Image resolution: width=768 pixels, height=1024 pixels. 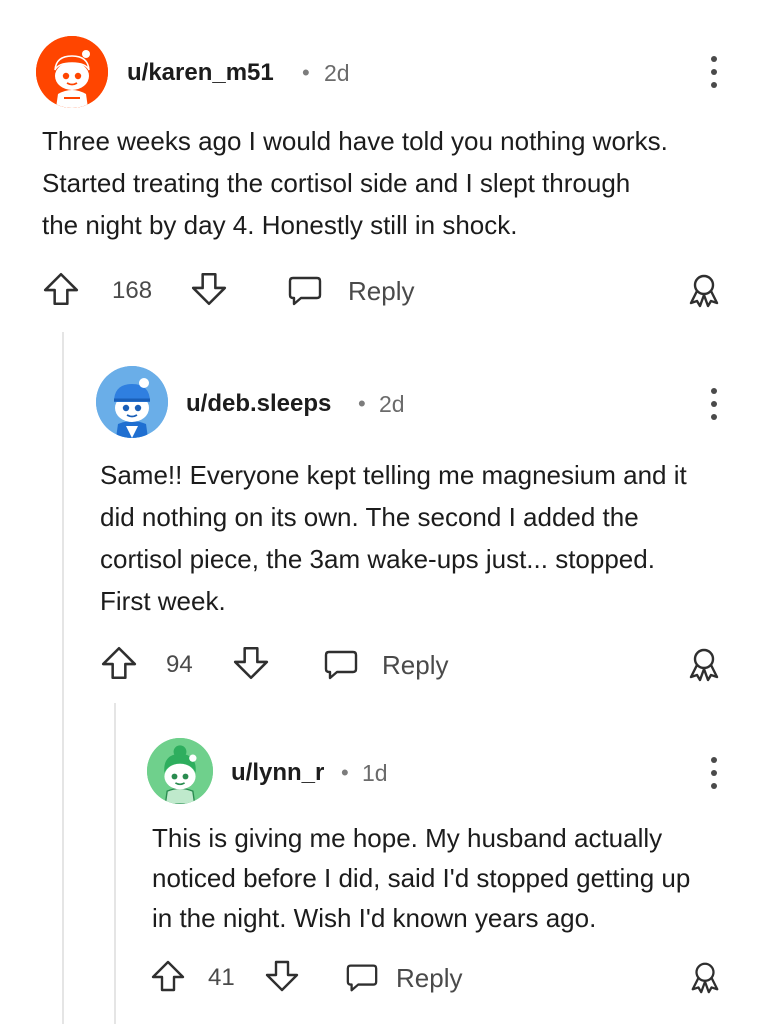 I want to click on comment-line: in the night. Wish I'd known years ago., so click(x=374, y=918).